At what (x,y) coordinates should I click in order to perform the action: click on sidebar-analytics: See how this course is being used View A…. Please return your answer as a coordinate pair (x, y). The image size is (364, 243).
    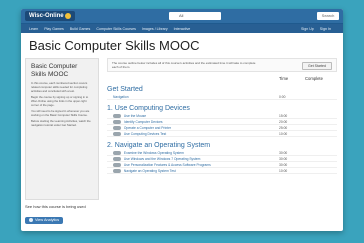
    Looking at the image, I should click on (62, 215).